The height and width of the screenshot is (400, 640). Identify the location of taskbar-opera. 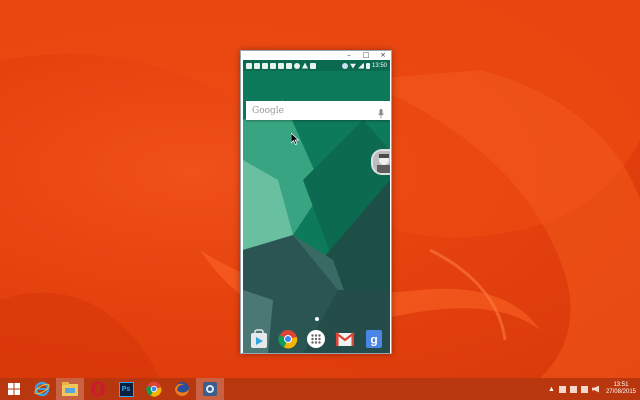
(98, 389).